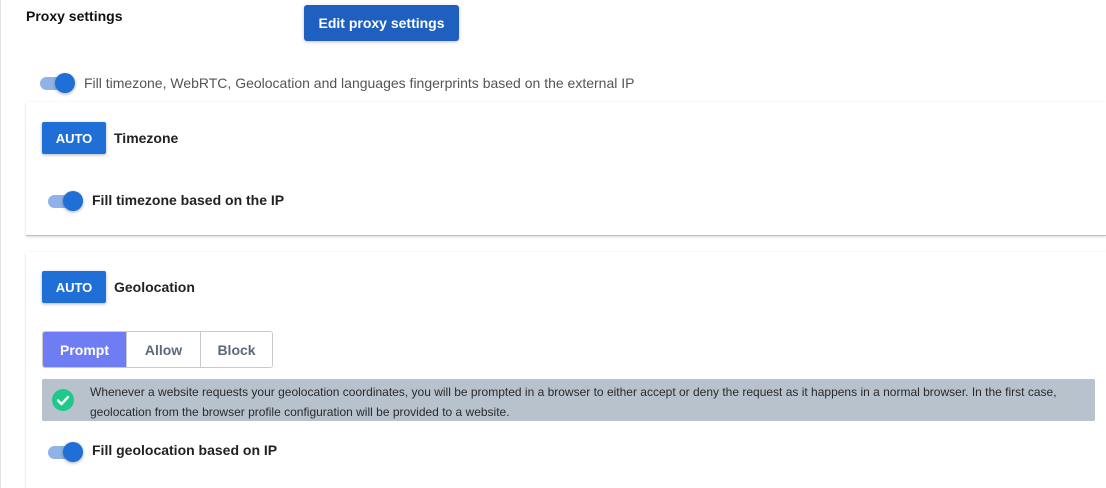 This screenshot has height=488, width=1106. What do you see at coordinates (381, 23) in the screenshot?
I see `edit-proxy-settings-button: Edit proxy settings` at bounding box center [381, 23].